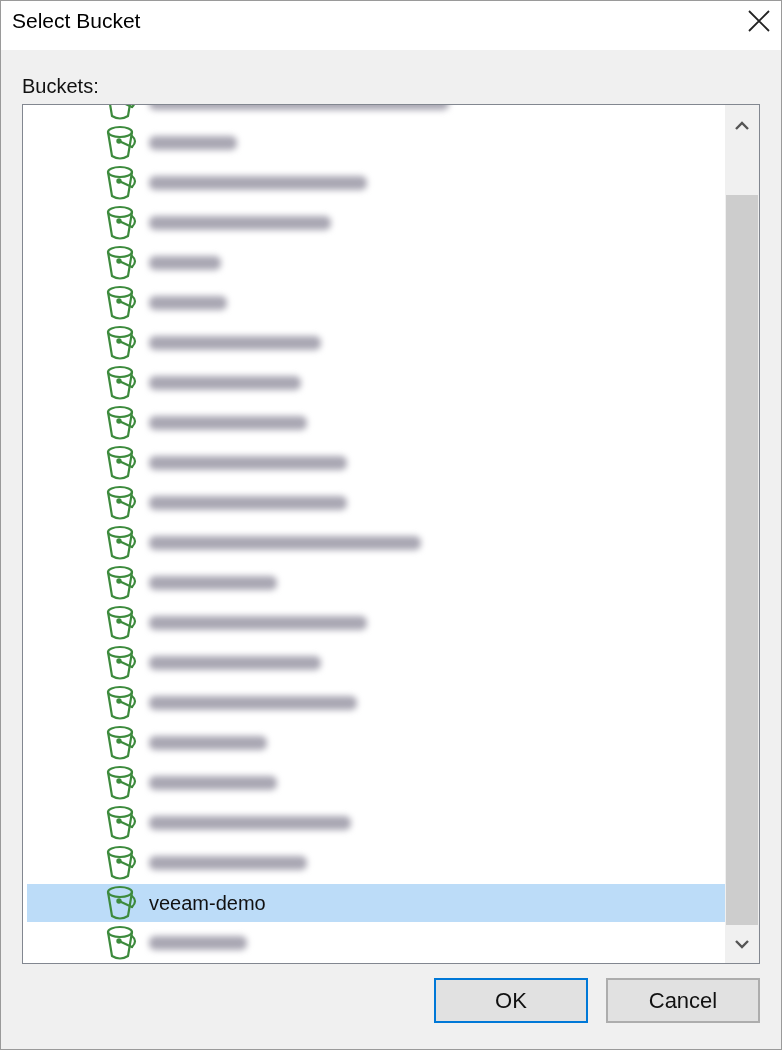 The width and height of the screenshot is (782, 1050). Describe the element at coordinates (742, 944) in the screenshot. I see `chevron-down-icon` at that location.